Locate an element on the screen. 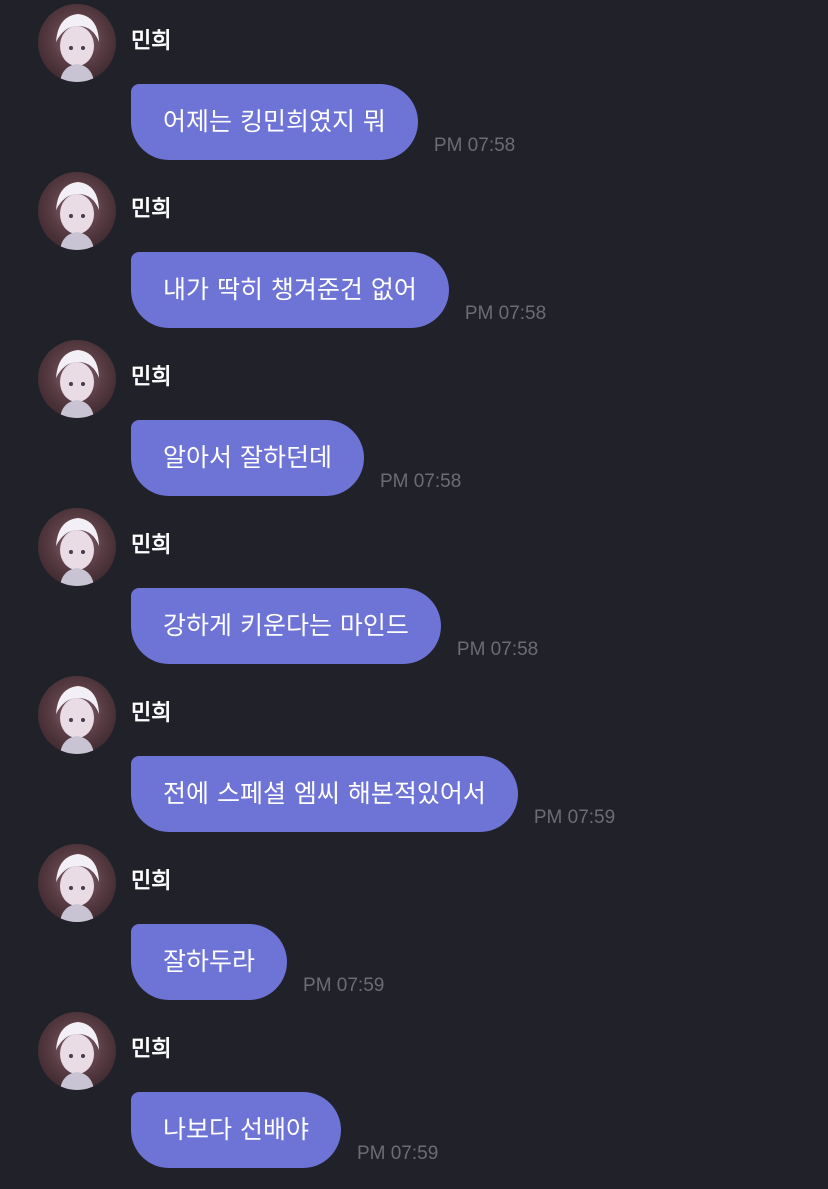 The height and width of the screenshot is (1189, 828). message-item: 민희 나보다 선배야 PM 07:59 is located at coordinates (414, 1092).